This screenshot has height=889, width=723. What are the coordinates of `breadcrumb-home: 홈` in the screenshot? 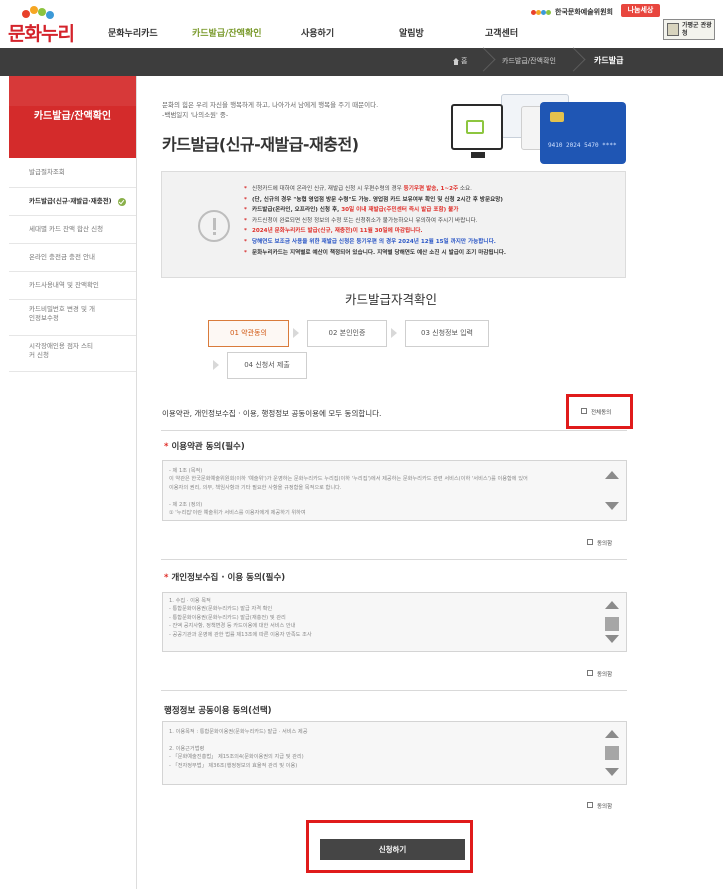 It's located at (464, 61).